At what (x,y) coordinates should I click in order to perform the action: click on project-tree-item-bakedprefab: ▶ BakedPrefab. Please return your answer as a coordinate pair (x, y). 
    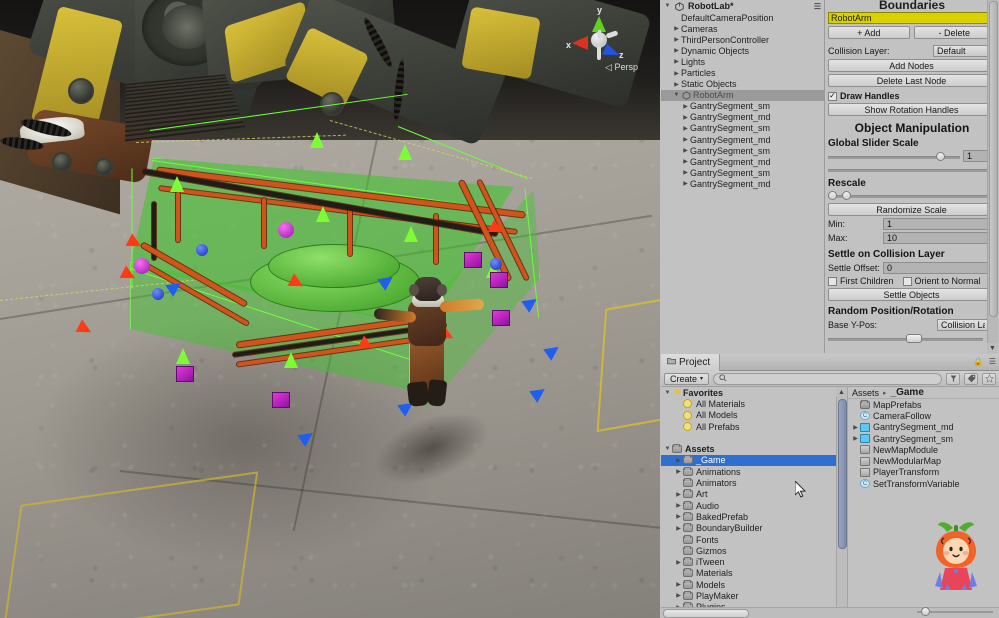
    Looking at the image, I should click on (754, 516).